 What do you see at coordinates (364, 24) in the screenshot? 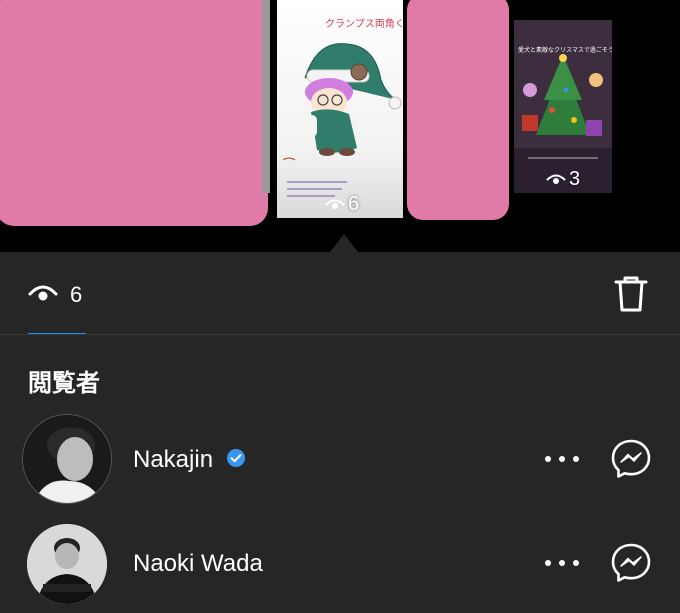
I see `story-center-title: クランプス両角くん` at bounding box center [364, 24].